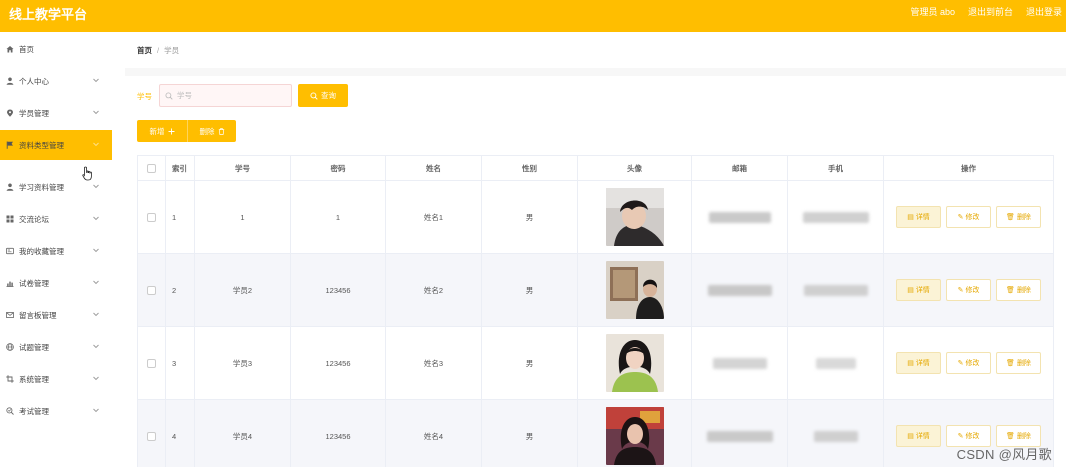 This screenshot has width=1066, height=467. I want to click on exam-icon, so click(10, 411).